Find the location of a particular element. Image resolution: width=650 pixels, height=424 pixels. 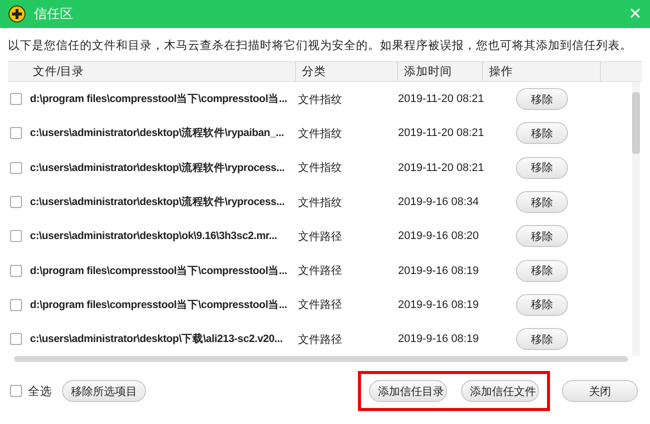

column-header: 分类 is located at coordinates (347, 71).